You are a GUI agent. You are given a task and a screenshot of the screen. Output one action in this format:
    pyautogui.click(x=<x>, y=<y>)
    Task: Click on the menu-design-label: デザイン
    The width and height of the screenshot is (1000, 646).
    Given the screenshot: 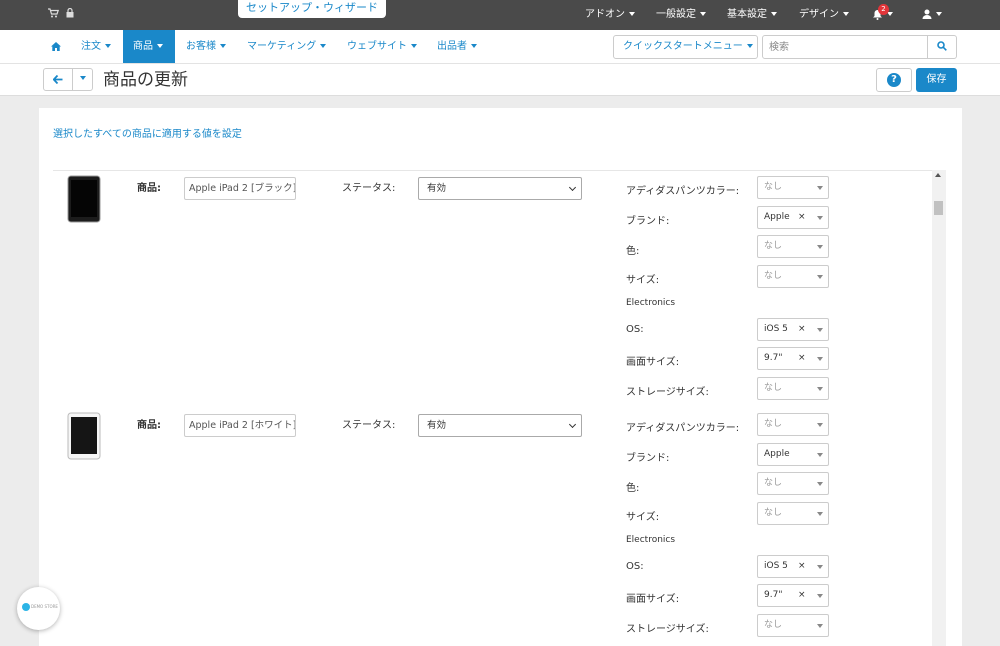 What is the action you would take?
    pyautogui.click(x=819, y=14)
    